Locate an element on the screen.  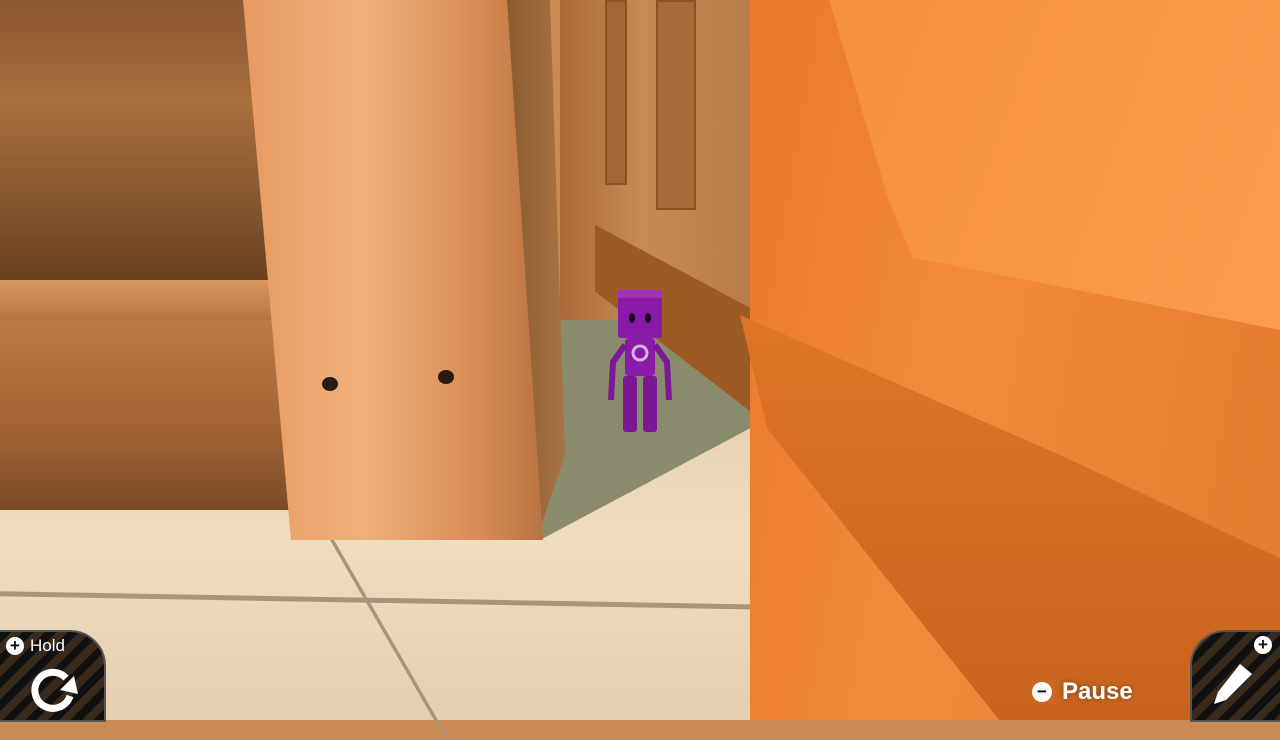
pause-button: − Pause is located at coordinates (1082, 692).